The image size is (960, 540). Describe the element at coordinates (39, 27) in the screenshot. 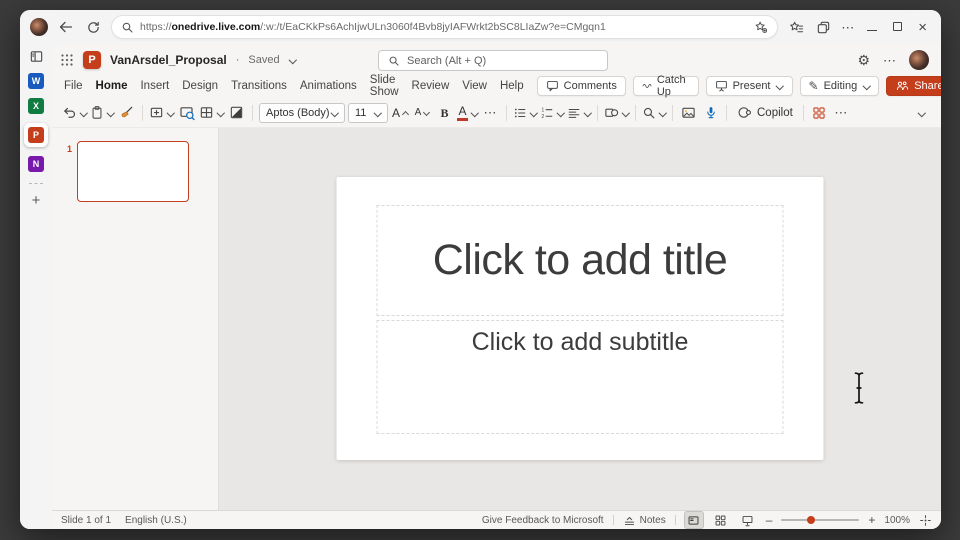

I see `browser-profile-avatar` at that location.